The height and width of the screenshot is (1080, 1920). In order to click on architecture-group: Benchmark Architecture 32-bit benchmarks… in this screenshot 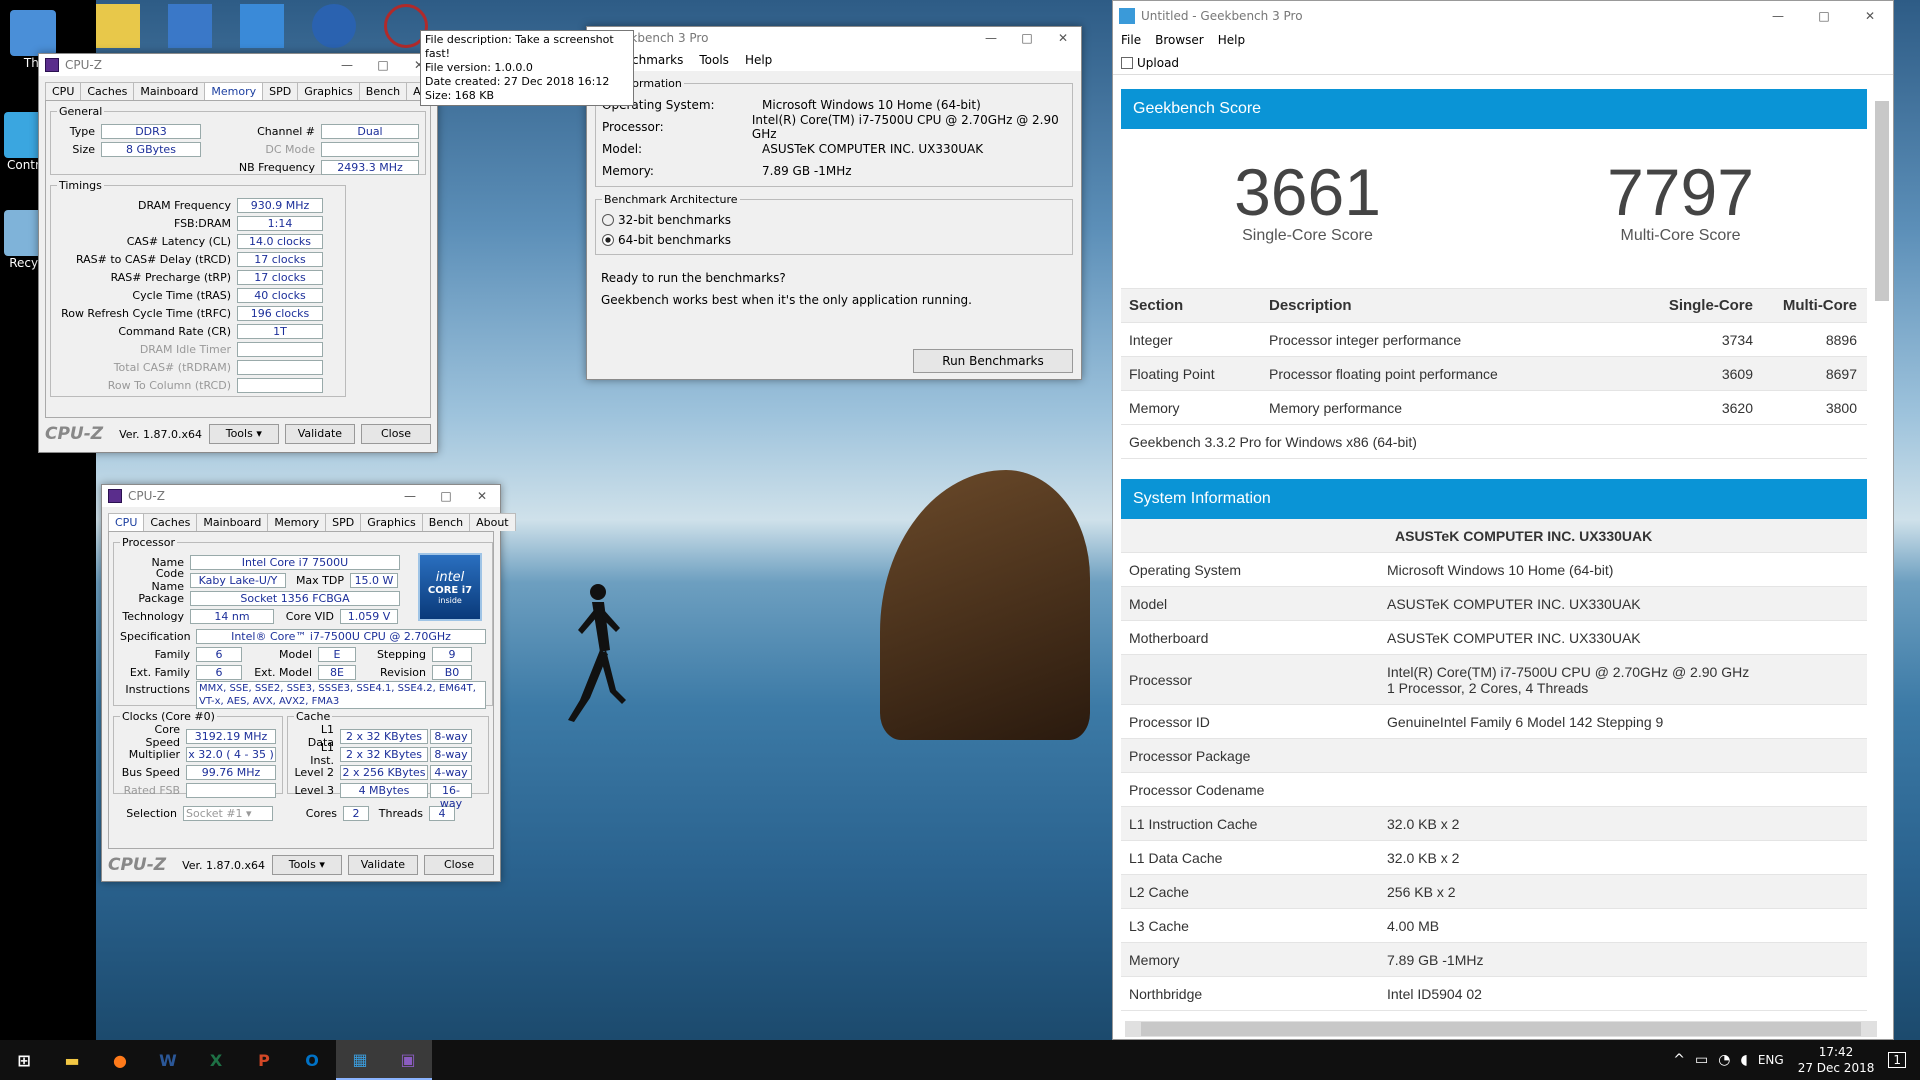, I will do `click(834, 224)`.